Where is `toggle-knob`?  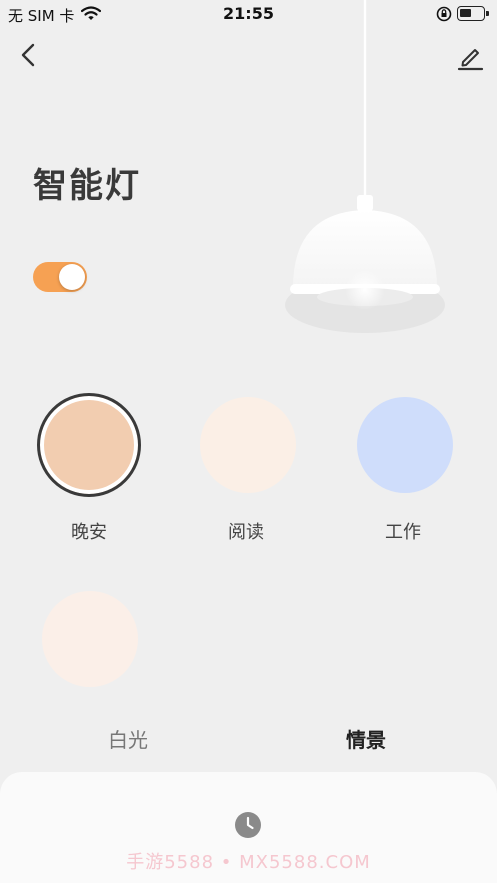 toggle-knob is located at coordinates (72, 277).